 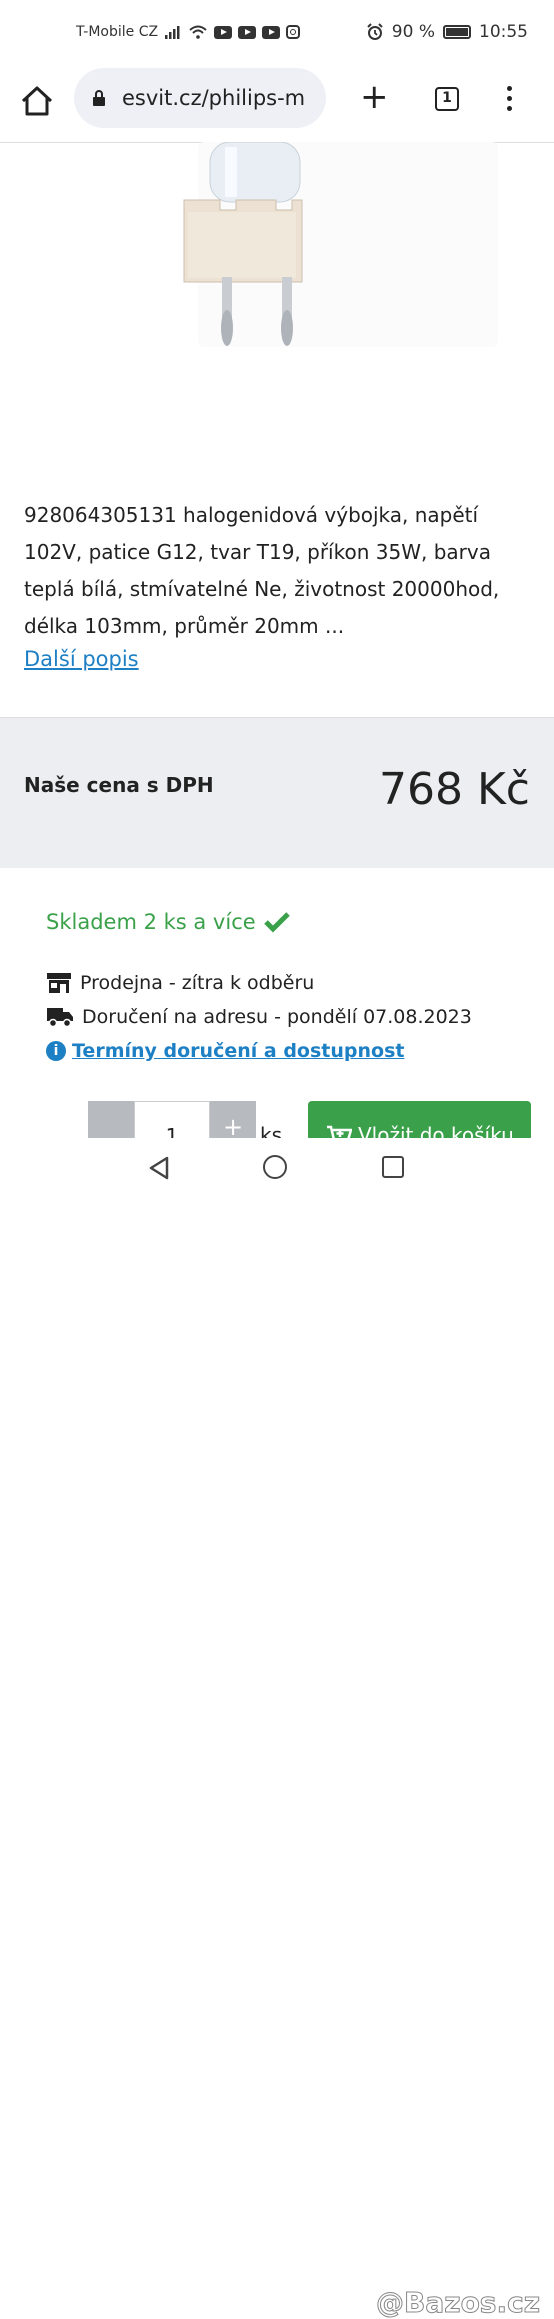 What do you see at coordinates (277, 792) in the screenshot?
I see `price-box: Naše cena s DPH 768 Kč` at bounding box center [277, 792].